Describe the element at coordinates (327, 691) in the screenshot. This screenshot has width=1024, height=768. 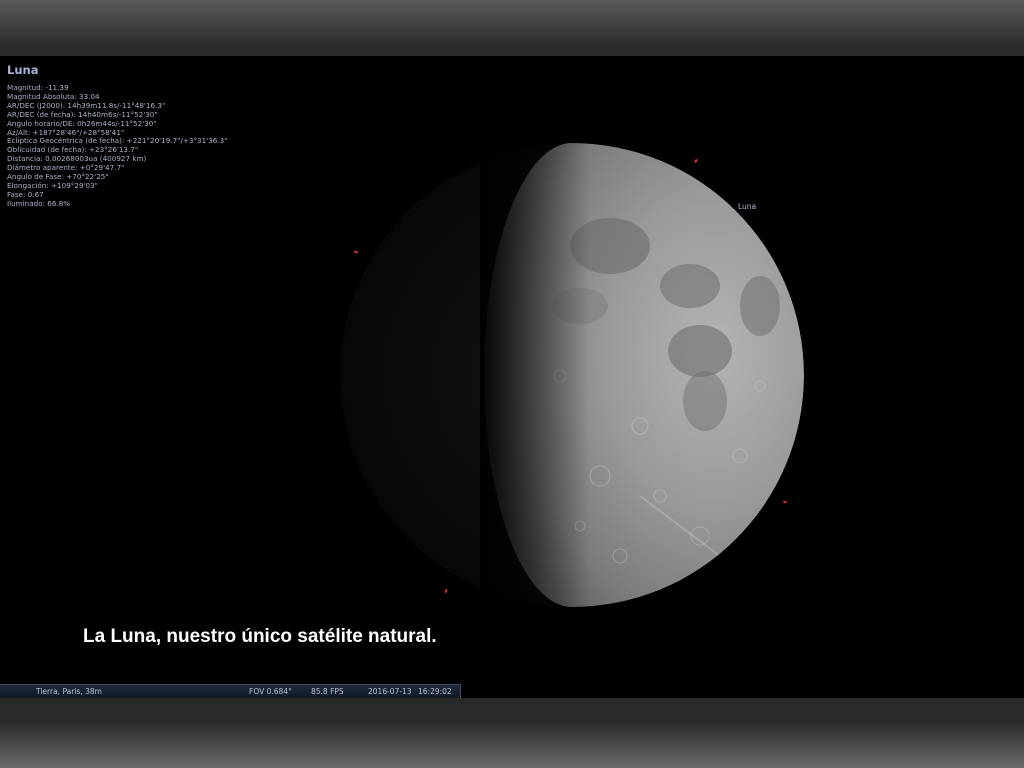
I see `fps-readout: 85.8 FPS` at that location.